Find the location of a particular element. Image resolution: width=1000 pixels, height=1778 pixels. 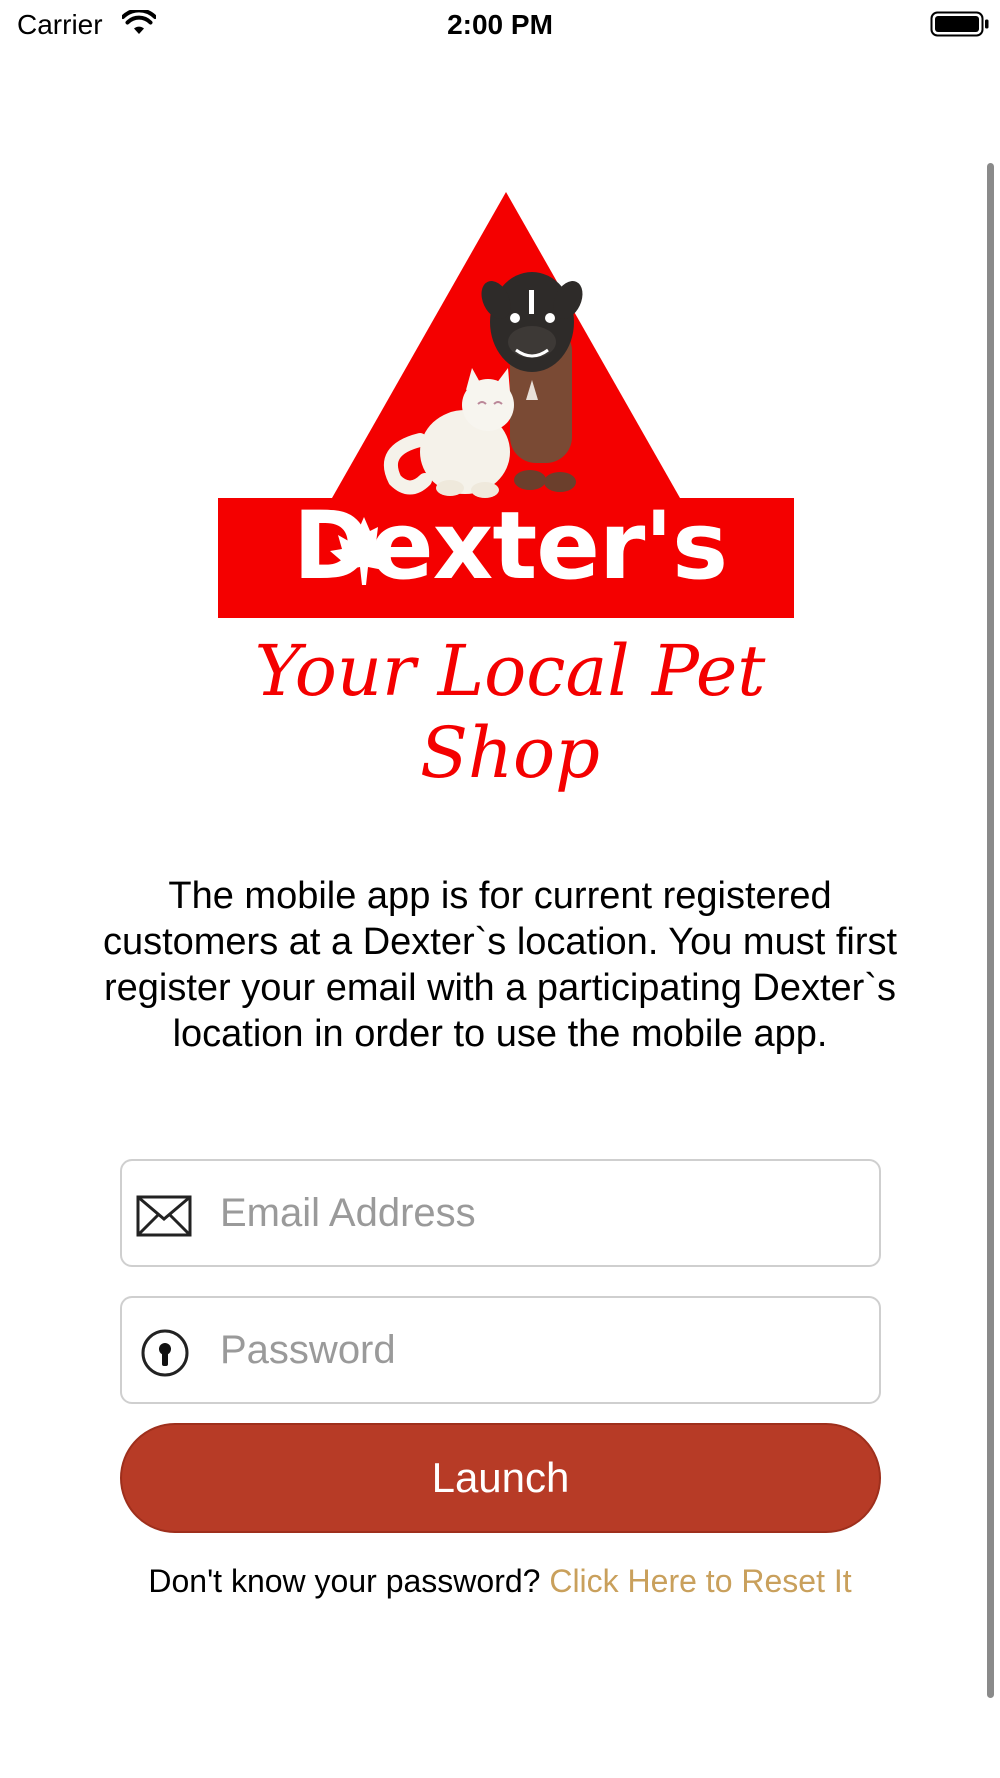

reset-prompt: Don't know your password? is located at coordinates (344, 1581).